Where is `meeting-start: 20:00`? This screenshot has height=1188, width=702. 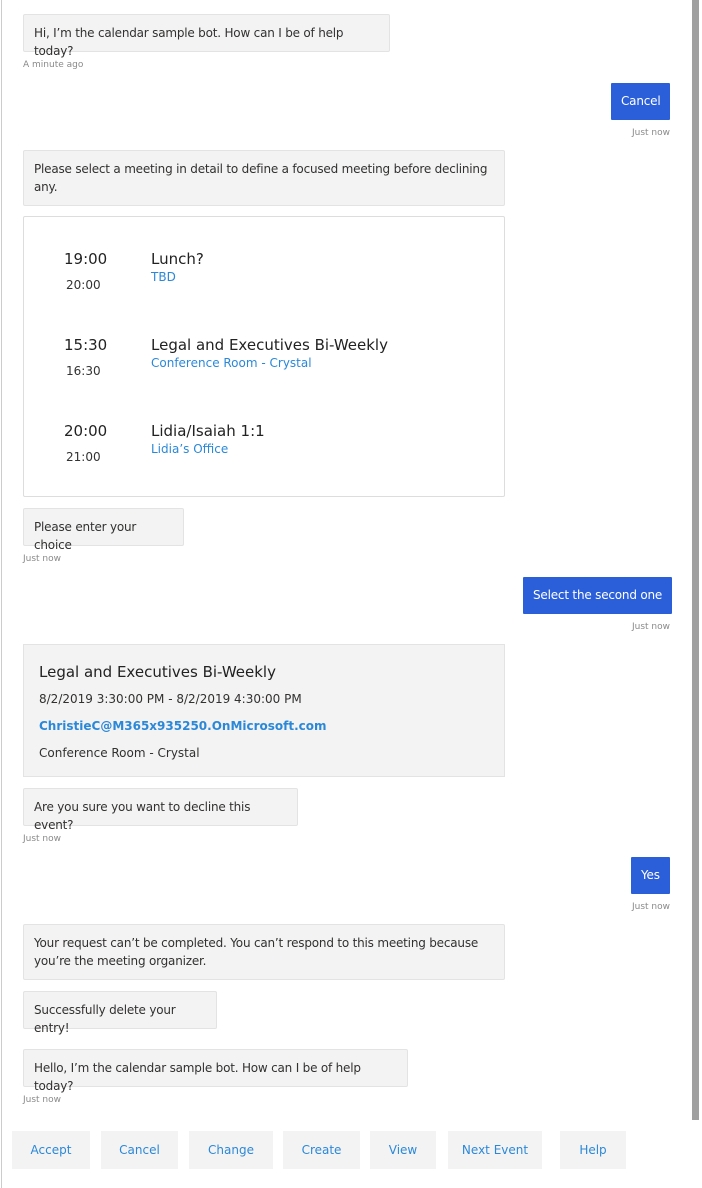
meeting-start: 20:00 is located at coordinates (86, 431).